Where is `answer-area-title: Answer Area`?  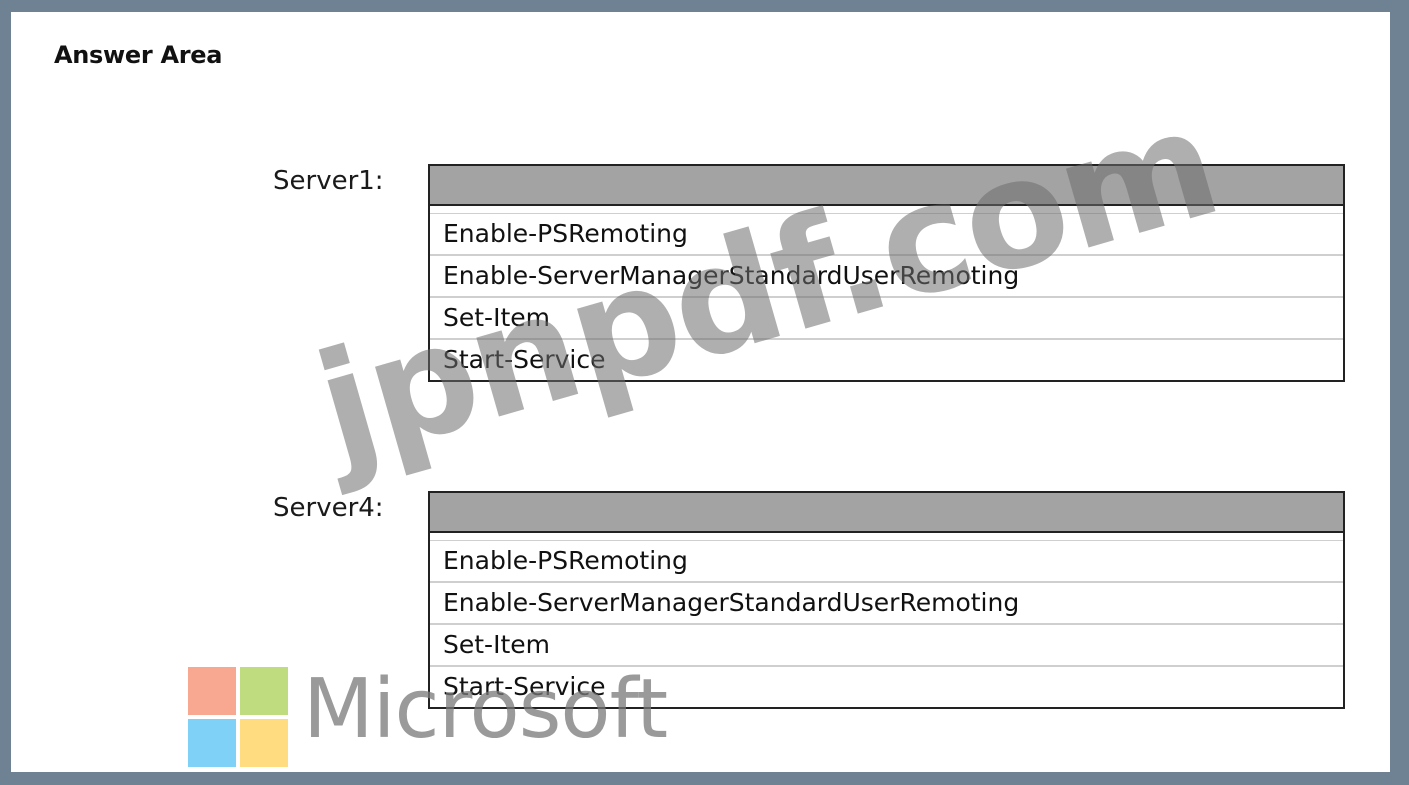
answer-area-title: Answer Area is located at coordinates (138, 55).